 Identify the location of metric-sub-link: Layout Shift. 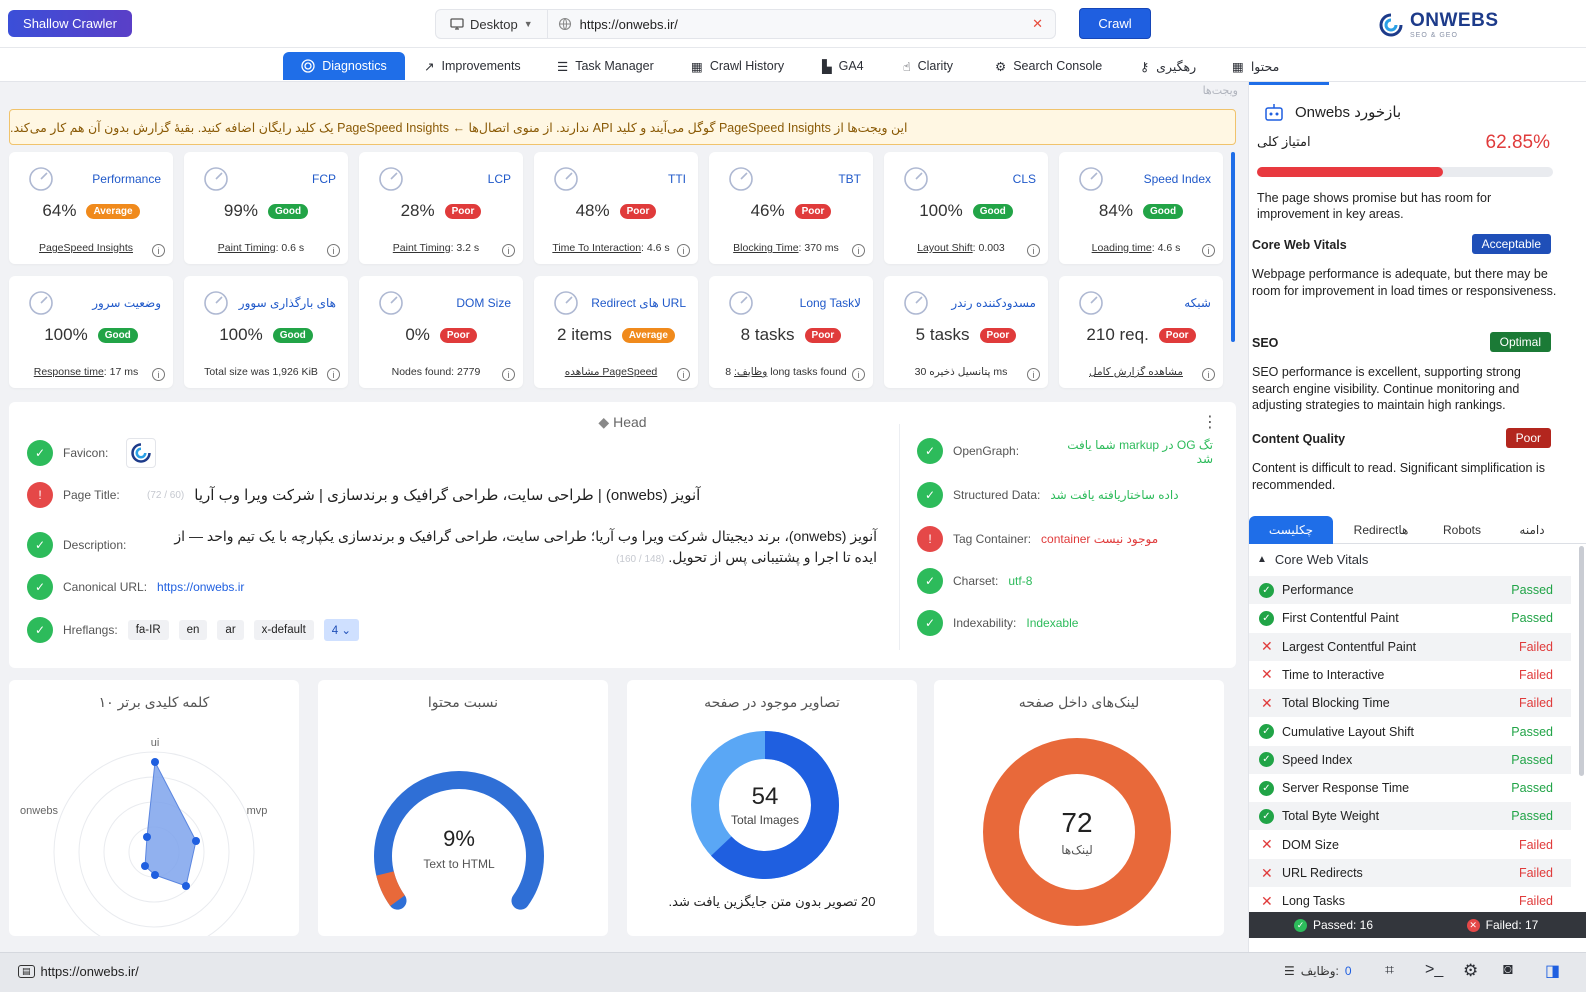
(944, 248).